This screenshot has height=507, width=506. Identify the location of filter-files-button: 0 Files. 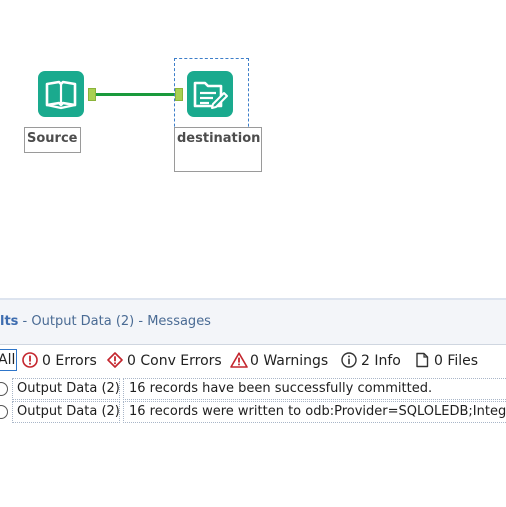
(446, 361).